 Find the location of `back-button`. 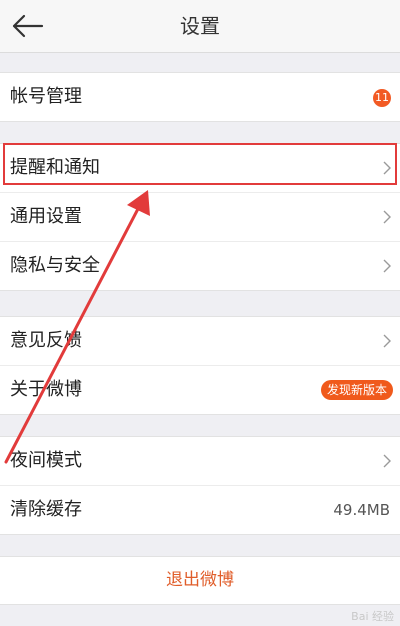

back-button is located at coordinates (28, 26).